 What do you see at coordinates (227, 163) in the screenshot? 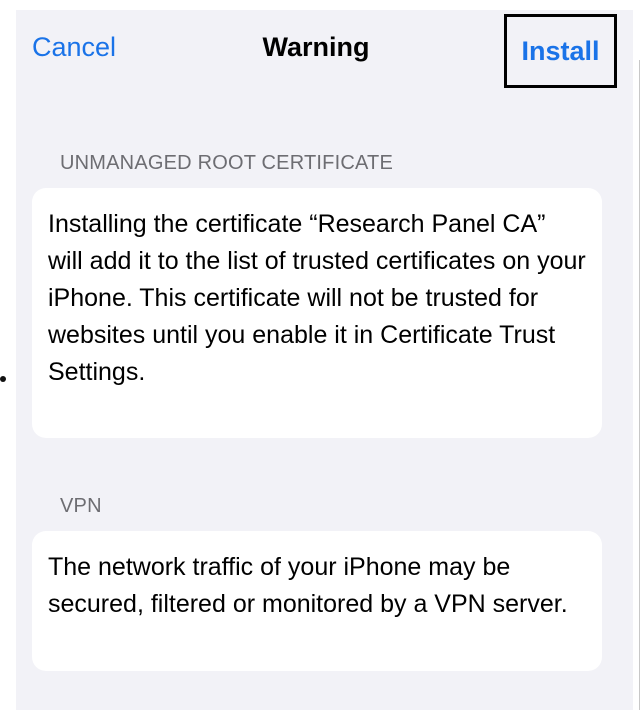
I see `section-header-root-certificate: UNMANAGED ROOT CERTIFICATE` at bounding box center [227, 163].